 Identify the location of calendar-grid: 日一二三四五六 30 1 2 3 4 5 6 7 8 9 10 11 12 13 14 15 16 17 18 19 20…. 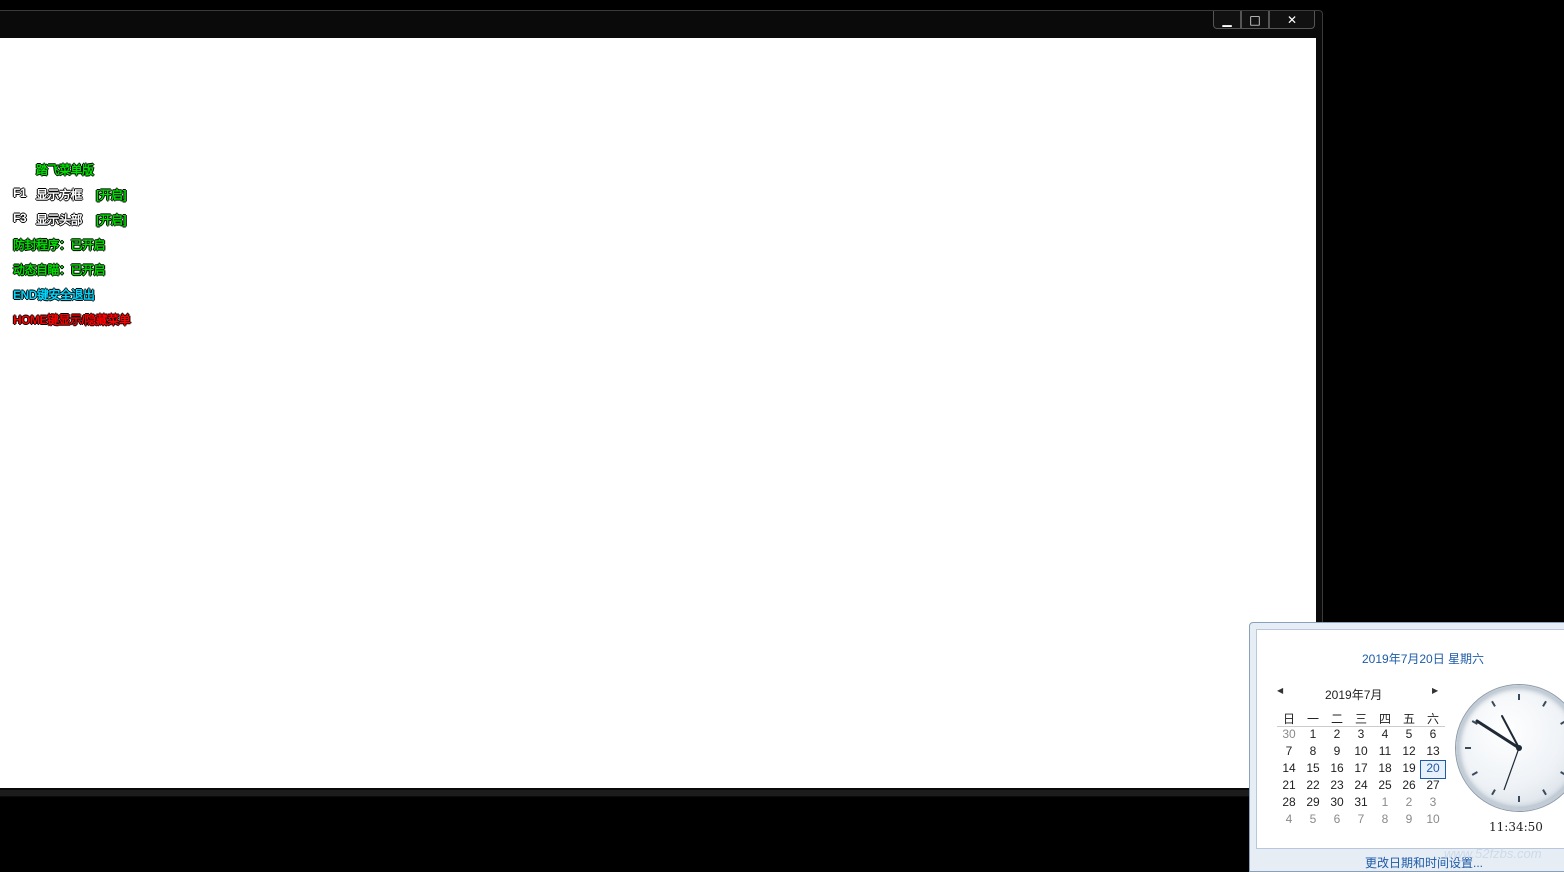
(1361, 769).